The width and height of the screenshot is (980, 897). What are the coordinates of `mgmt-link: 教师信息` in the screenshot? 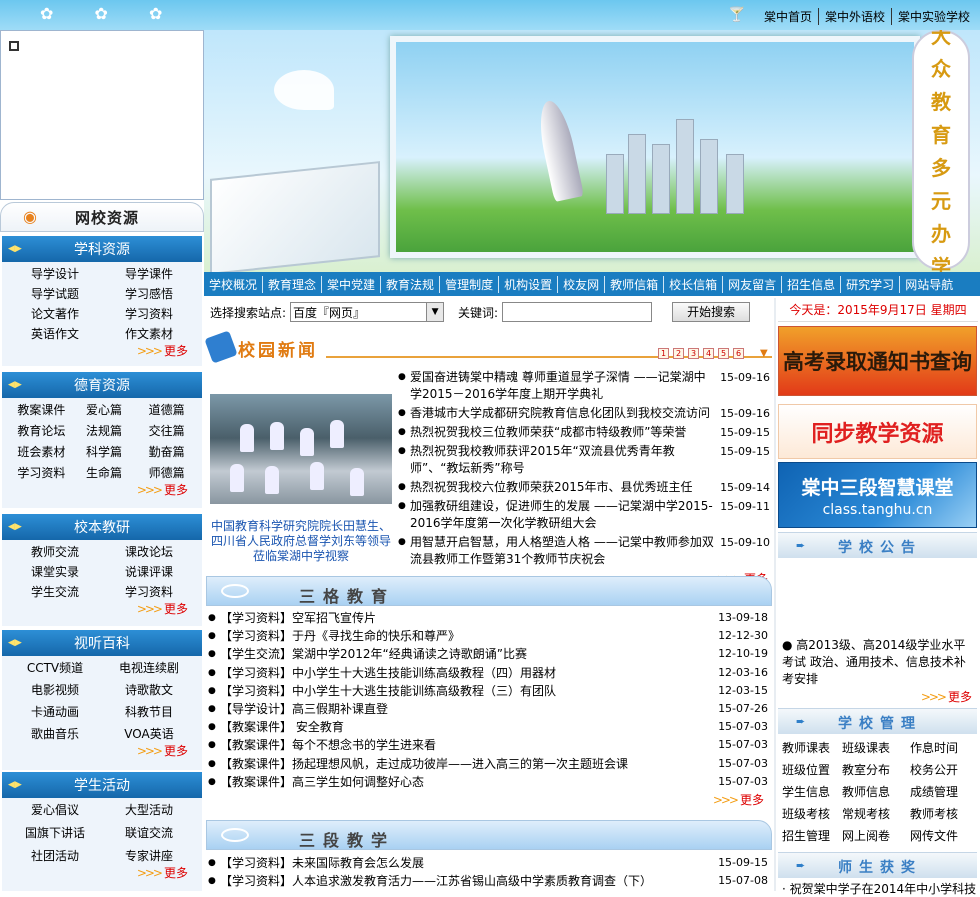 It's located at (876, 792).